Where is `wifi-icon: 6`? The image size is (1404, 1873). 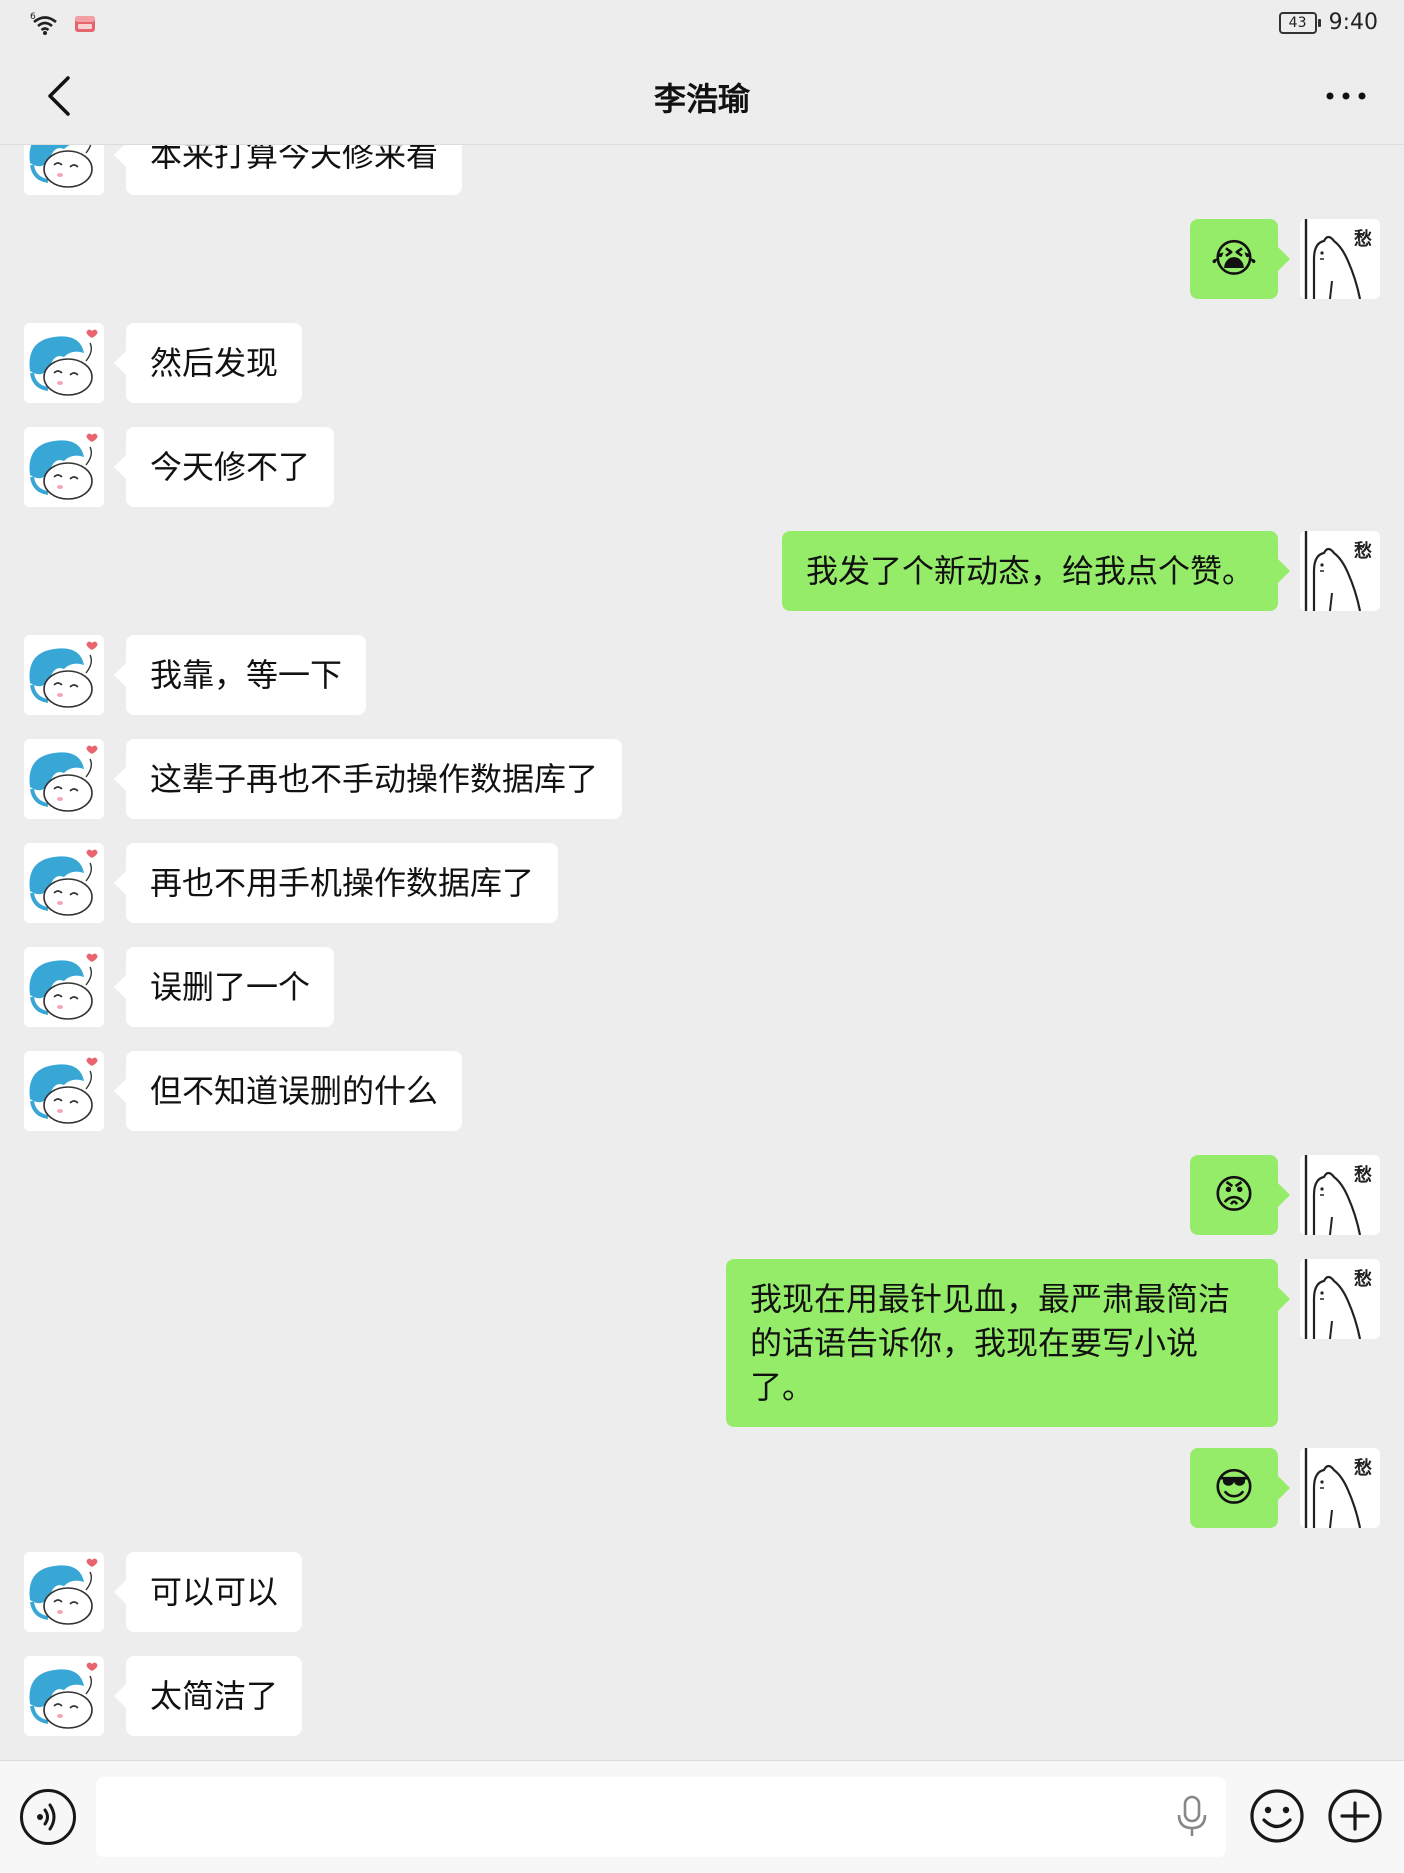 wifi-icon: 6 is located at coordinates (43, 23).